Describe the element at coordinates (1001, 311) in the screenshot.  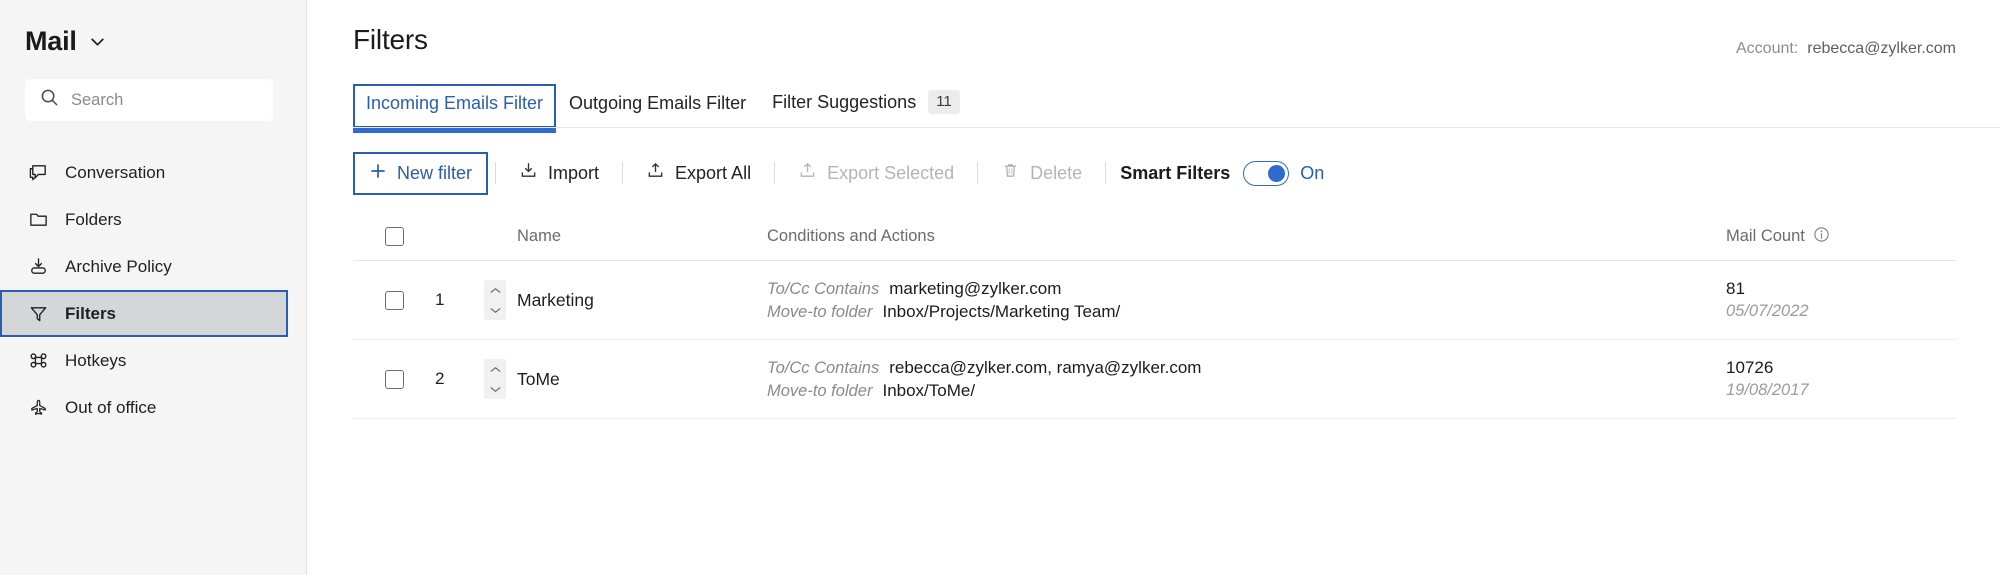
I see `condition-value: Inbox/Projects/Marketing Team/` at that location.